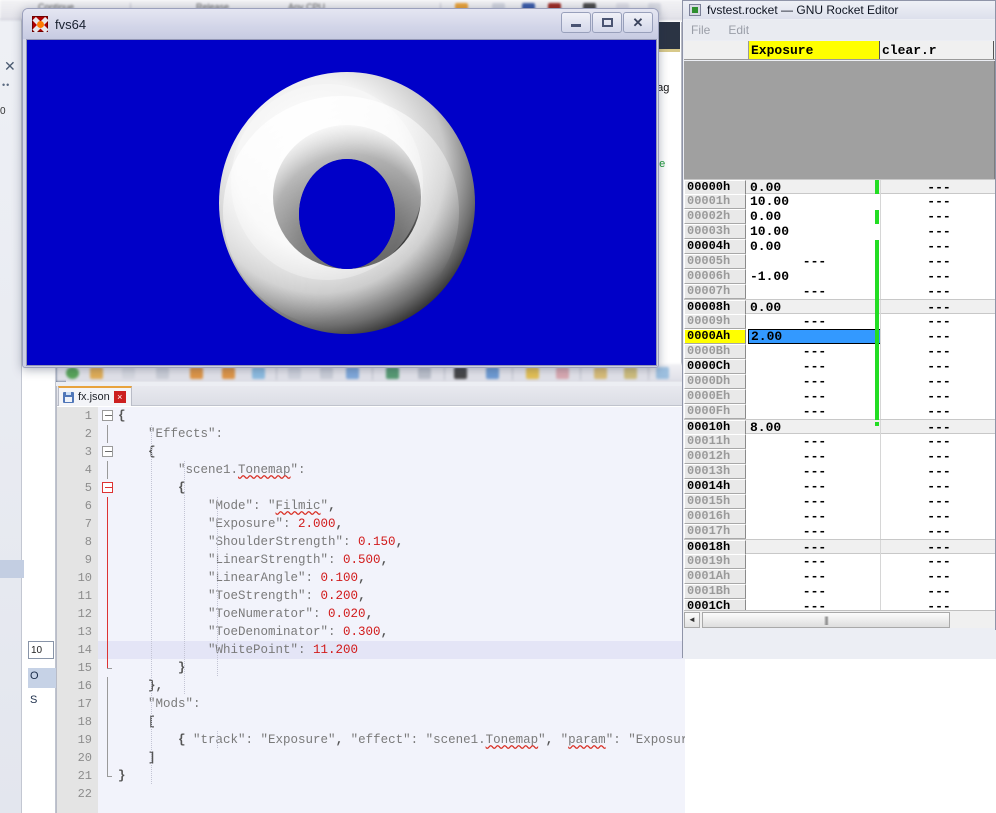 The image size is (996, 813). I want to click on track-row: 0000Dh --- ---, so click(839, 381).